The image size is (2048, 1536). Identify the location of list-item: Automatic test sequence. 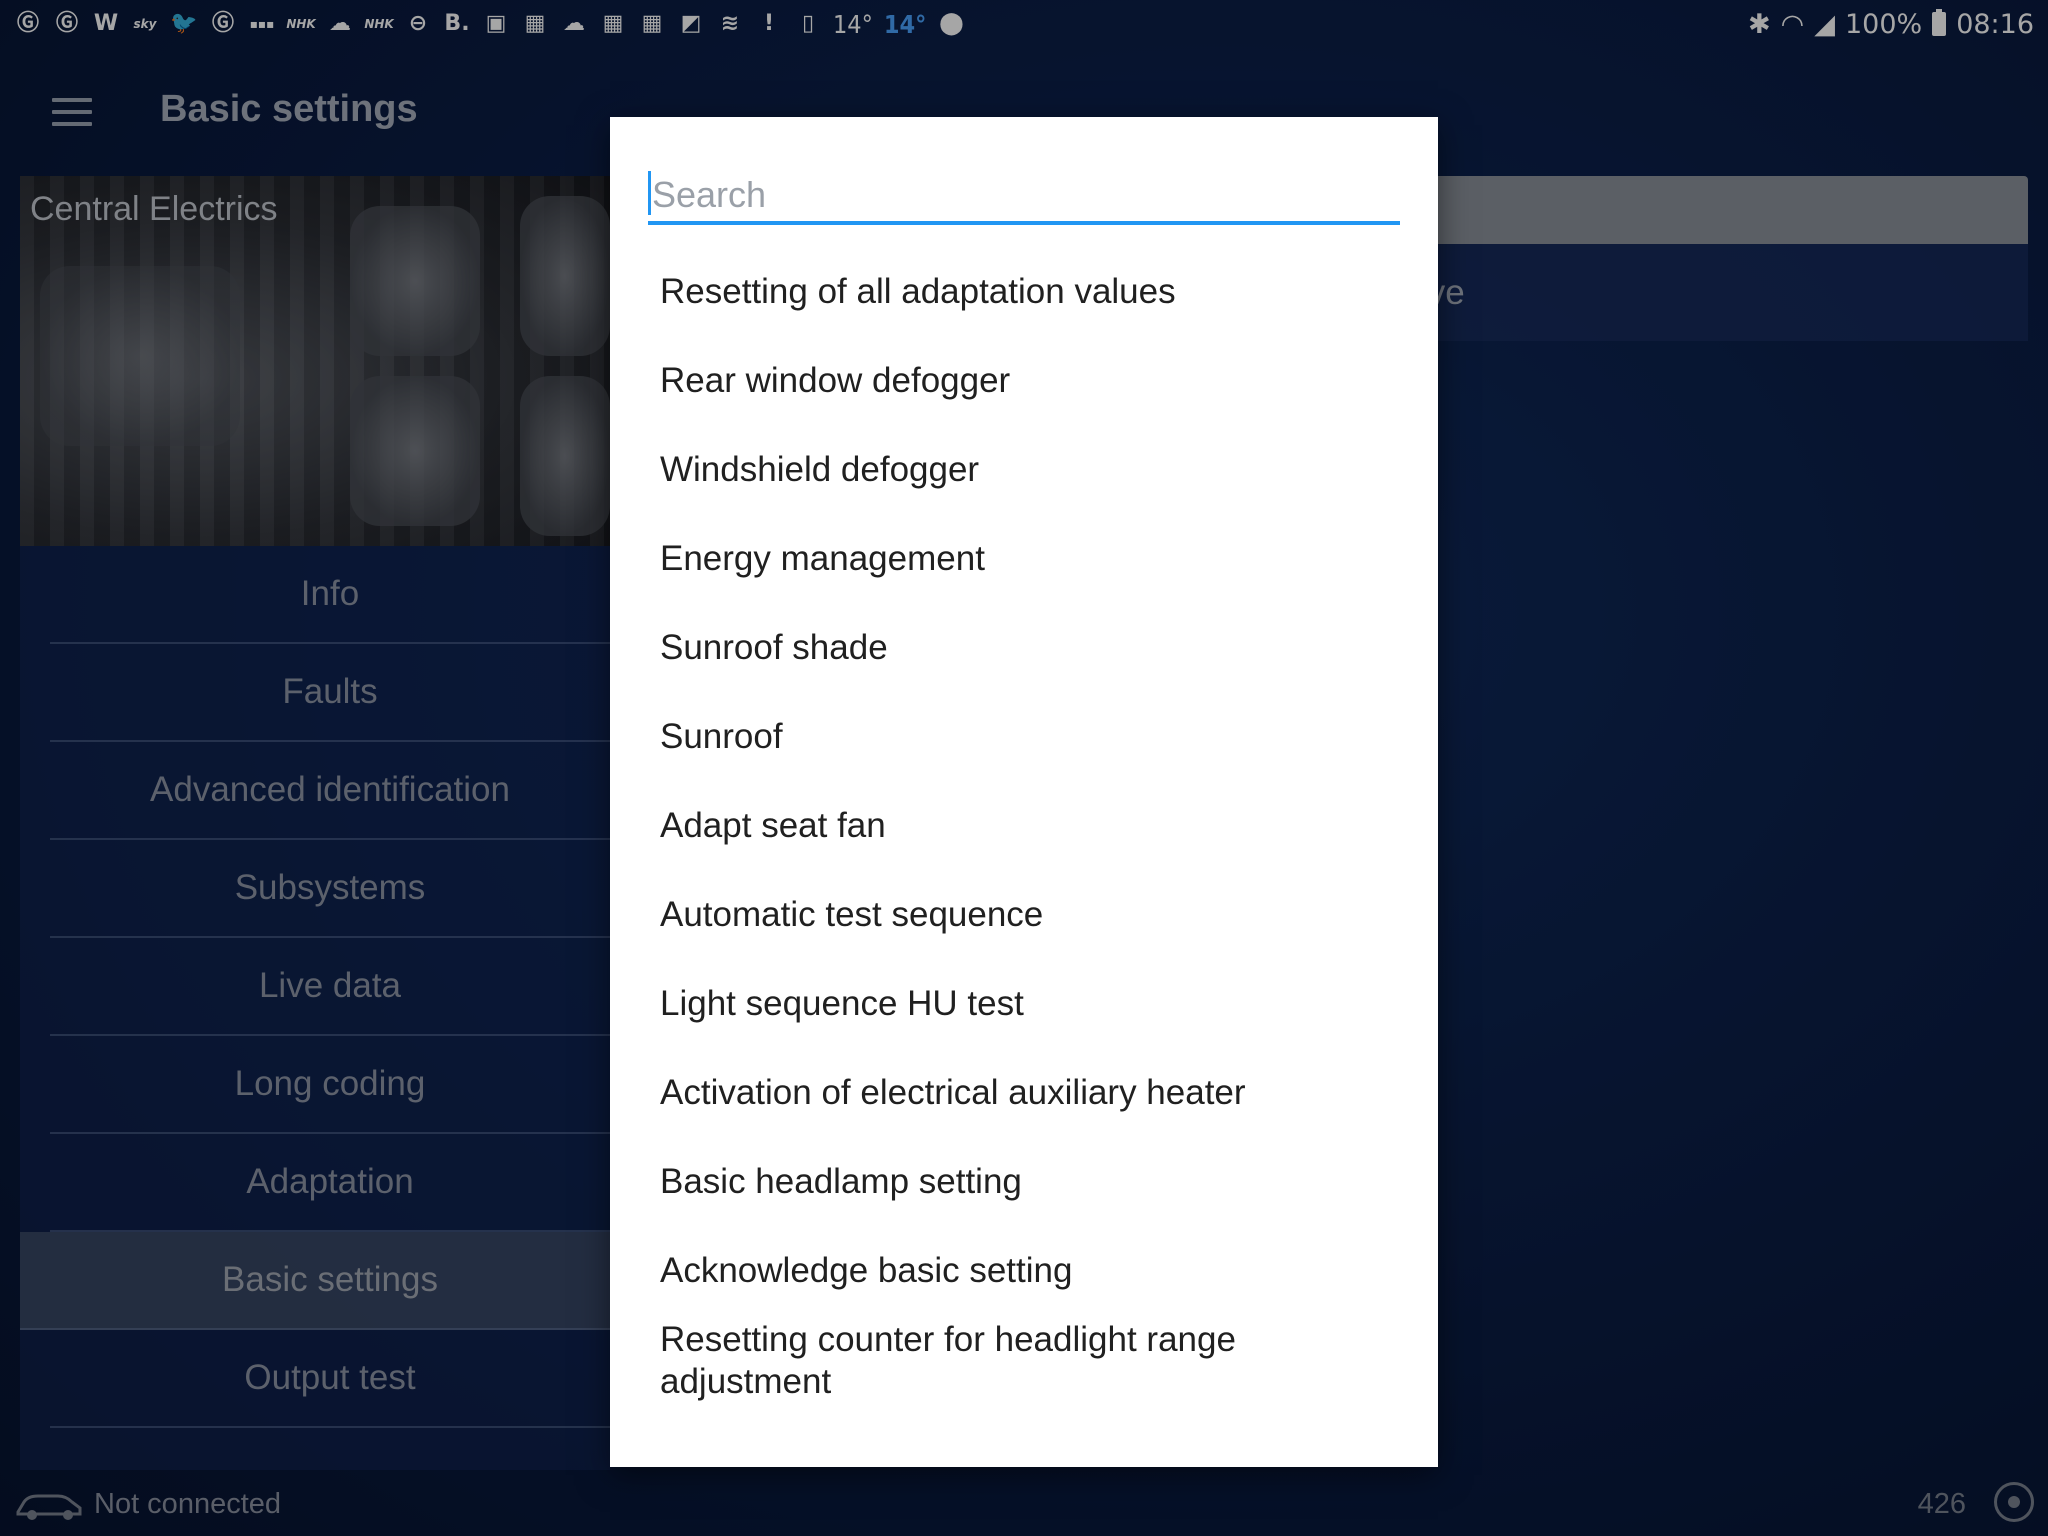
(1030, 914).